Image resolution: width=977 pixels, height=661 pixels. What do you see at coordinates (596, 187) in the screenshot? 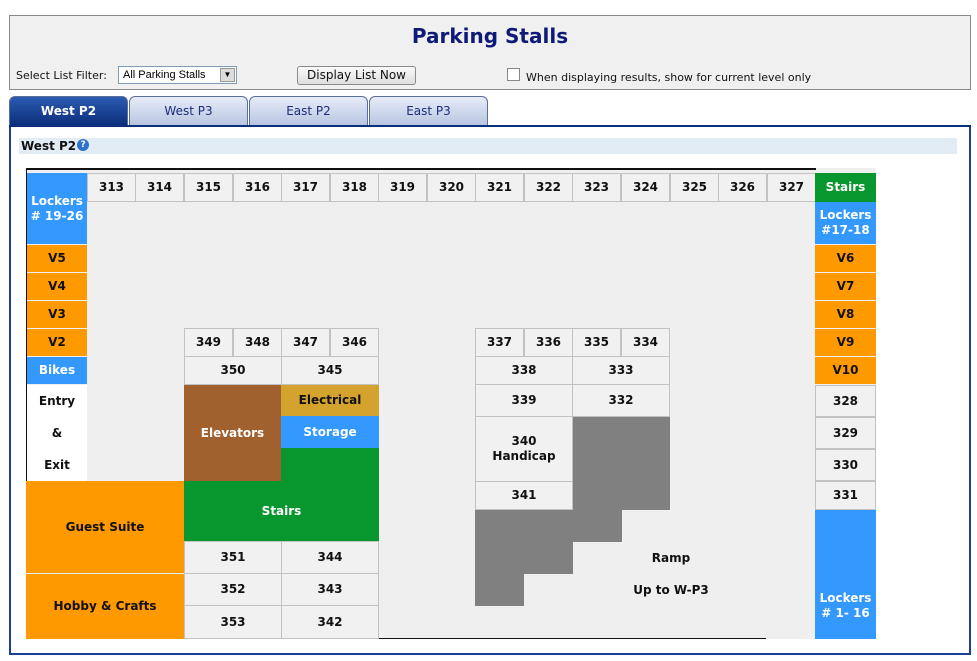
I see `stall-323: 323` at bounding box center [596, 187].